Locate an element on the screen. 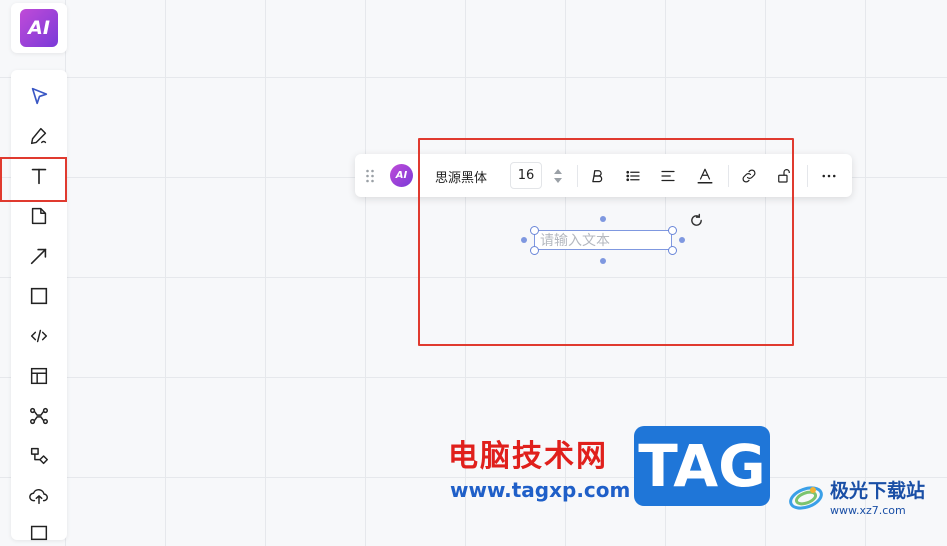  select-tool is located at coordinates (39, 96).